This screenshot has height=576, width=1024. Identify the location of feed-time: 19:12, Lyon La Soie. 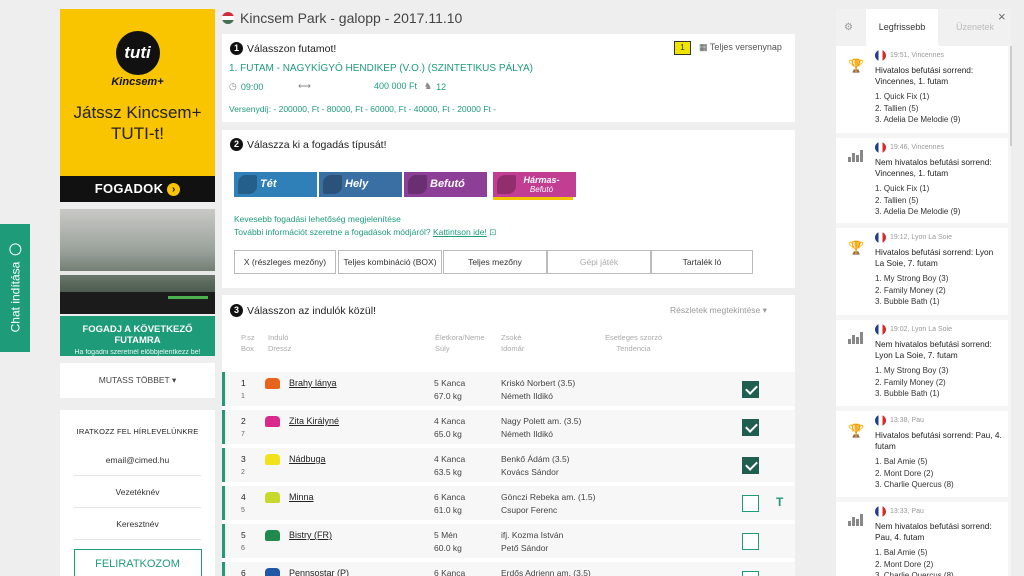
(921, 237).